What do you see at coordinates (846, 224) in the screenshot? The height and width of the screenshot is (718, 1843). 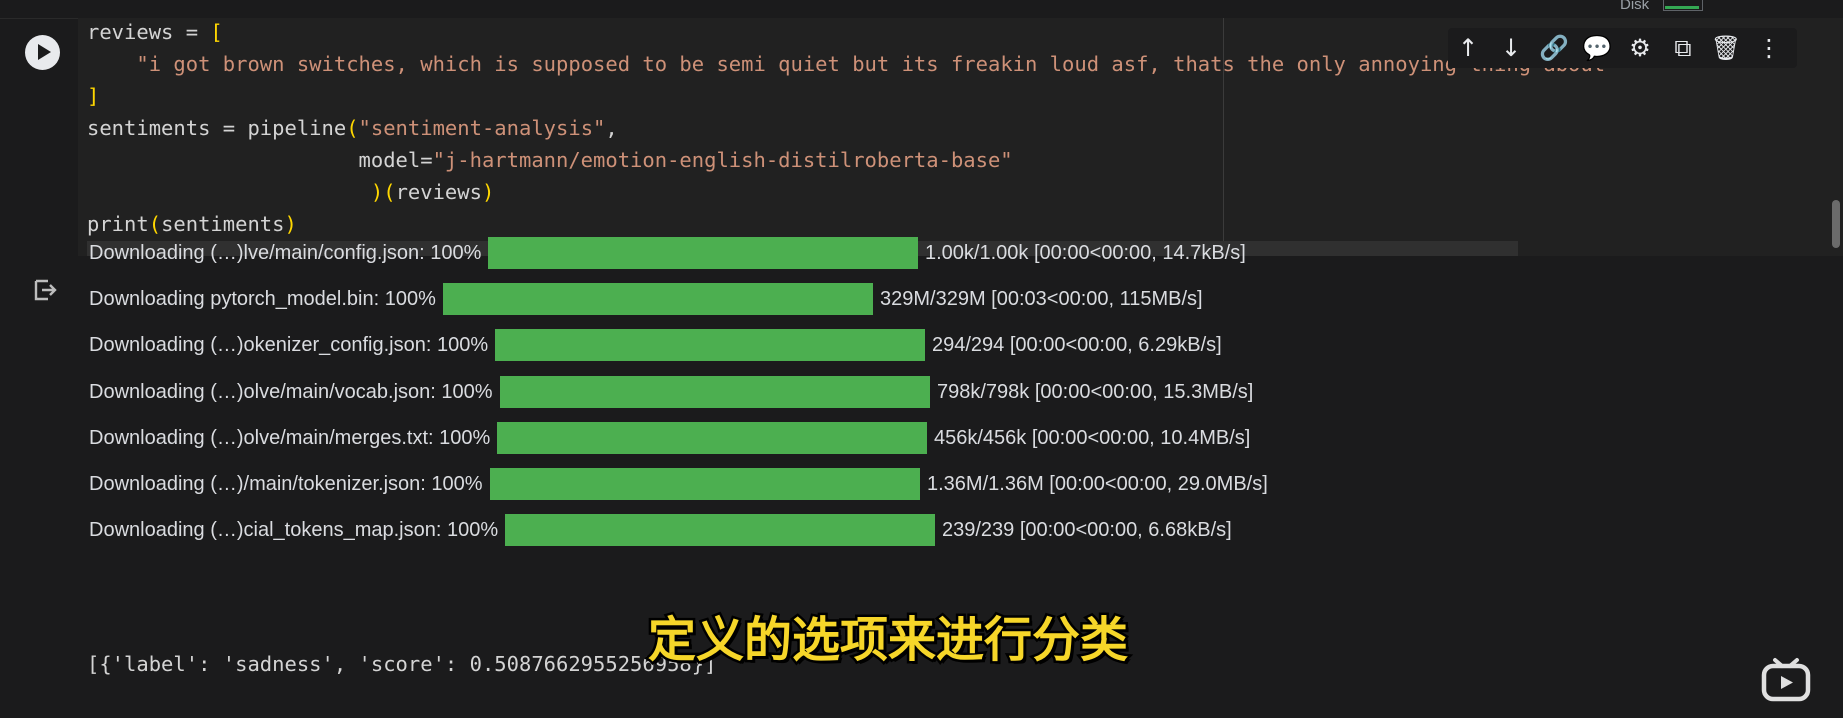 I see `code-line: print(sentiments)` at bounding box center [846, 224].